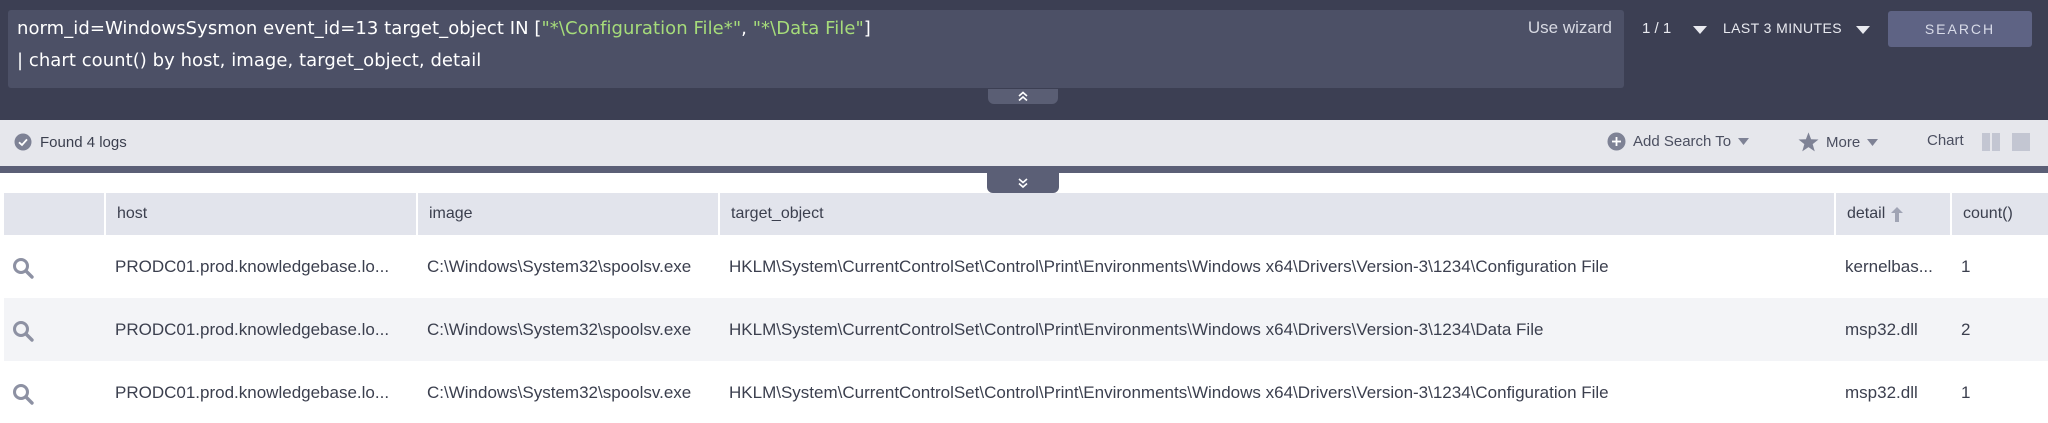  What do you see at coordinates (867, 28) in the screenshot?
I see `query-text-suffix: ]` at bounding box center [867, 28].